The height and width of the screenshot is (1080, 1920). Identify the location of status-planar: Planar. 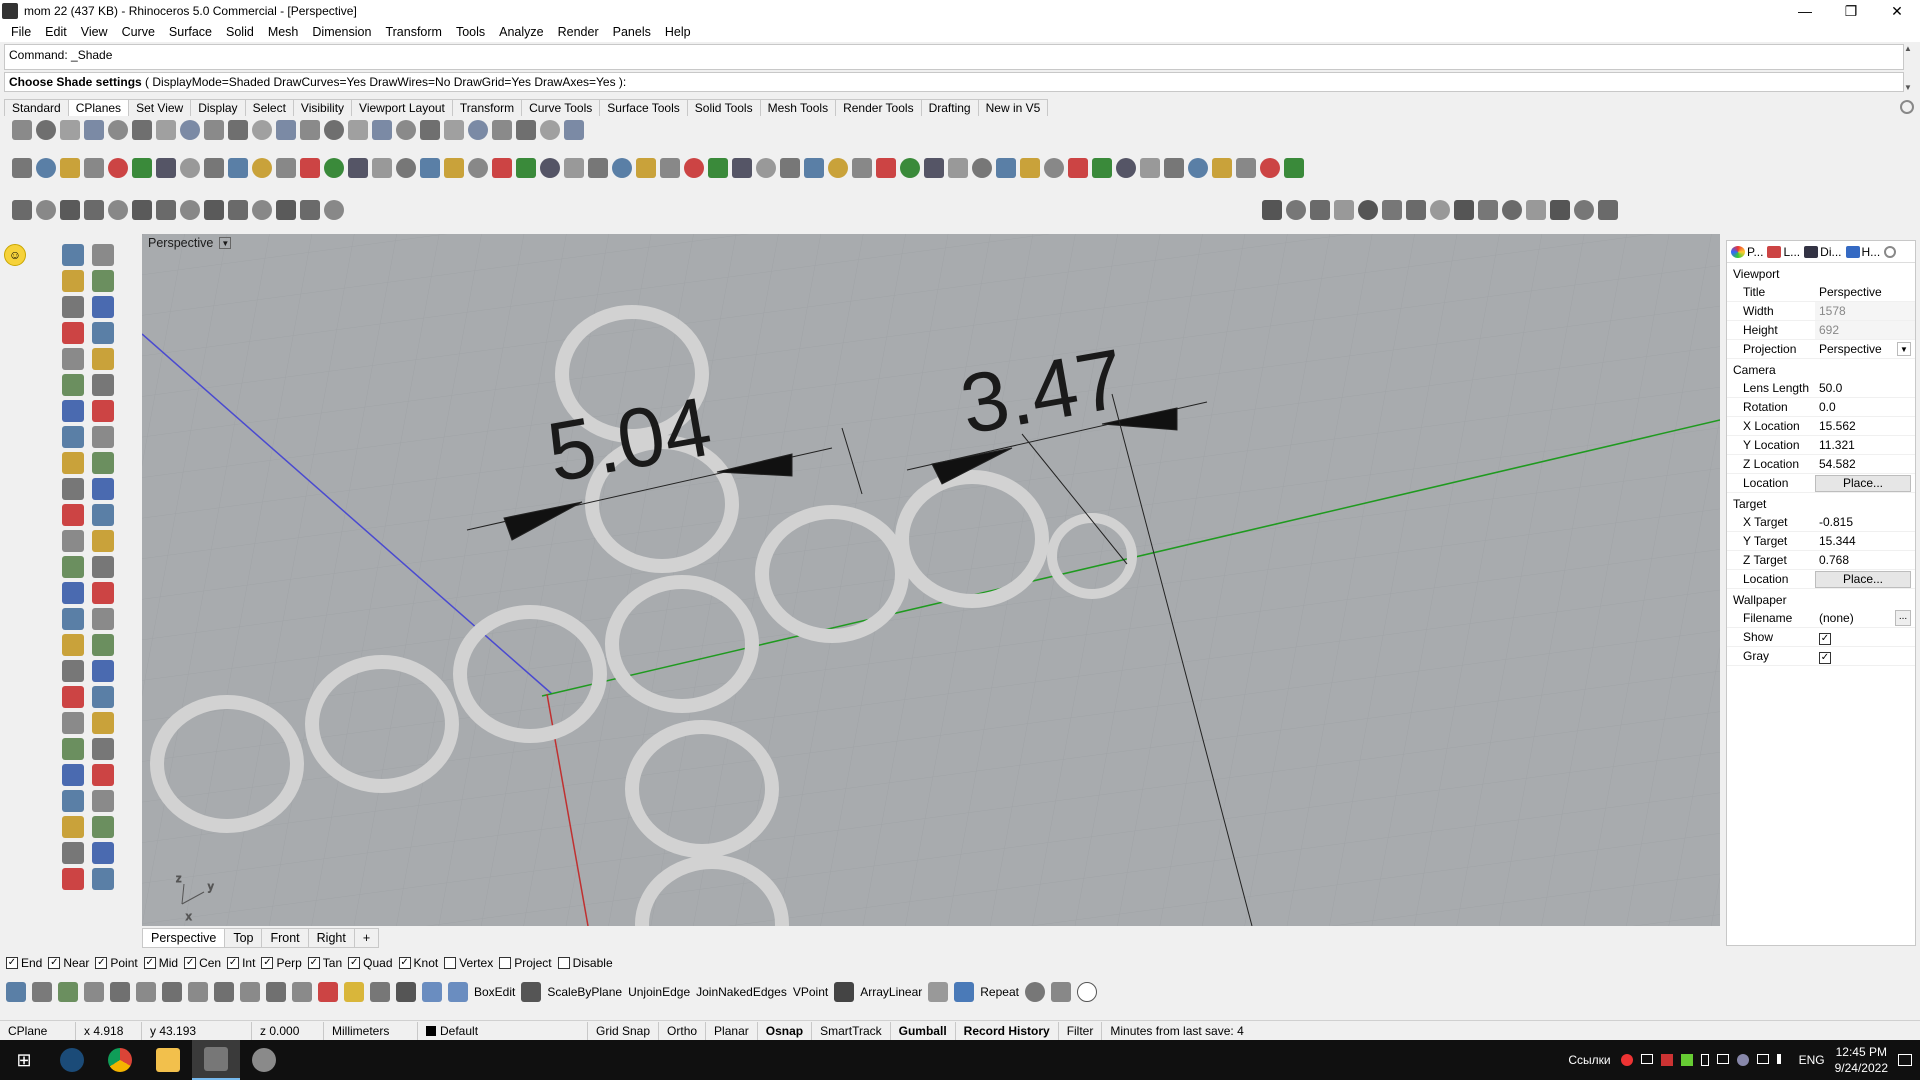
(732, 1030).